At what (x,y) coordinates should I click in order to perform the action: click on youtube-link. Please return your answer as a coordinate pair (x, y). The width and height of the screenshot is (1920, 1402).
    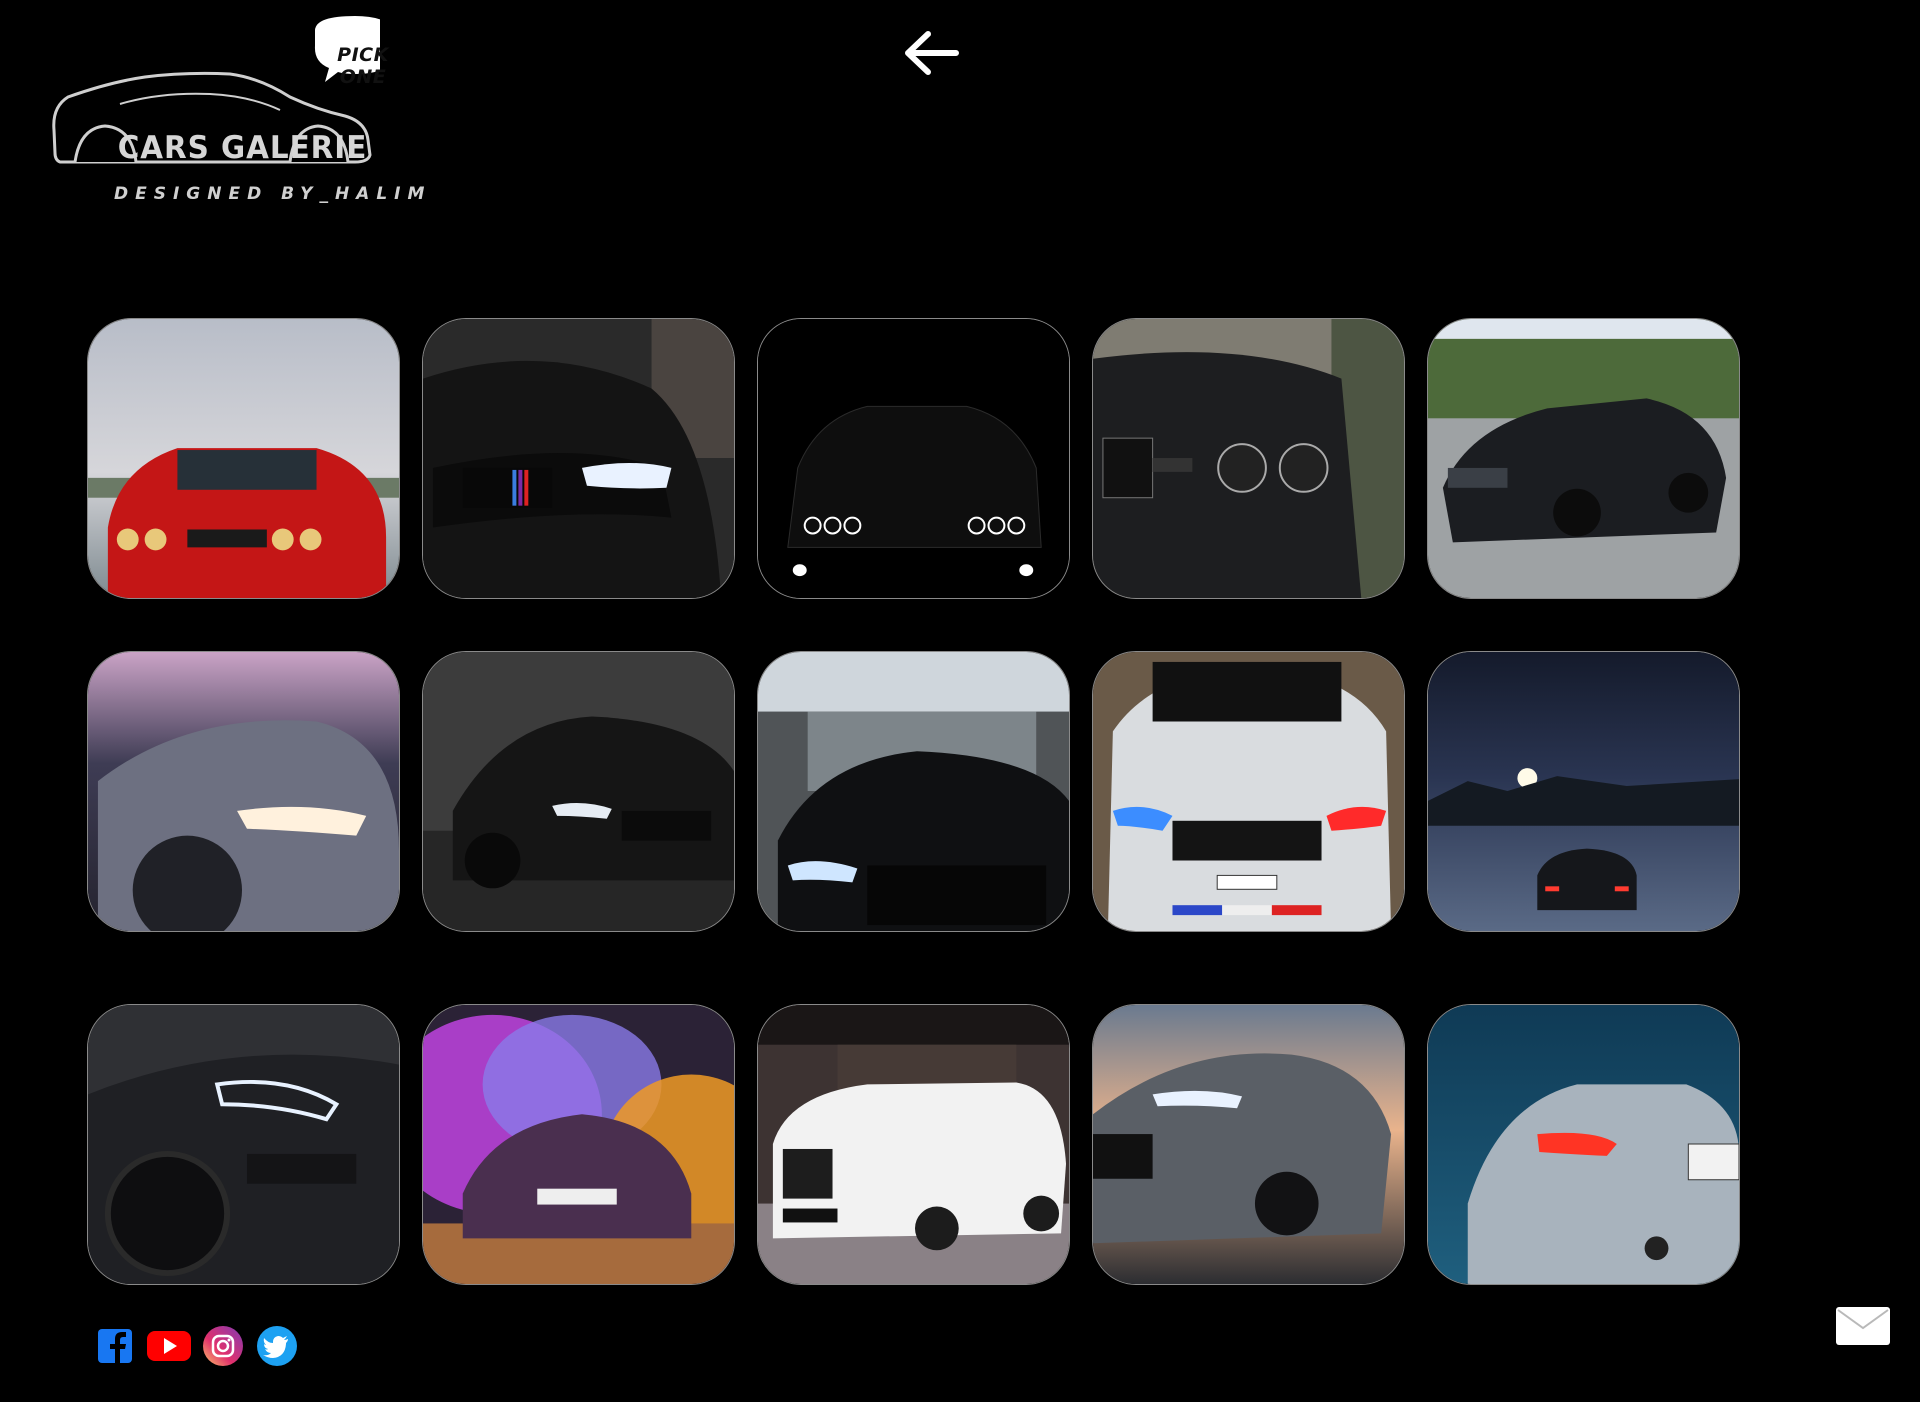
    Looking at the image, I should click on (169, 1346).